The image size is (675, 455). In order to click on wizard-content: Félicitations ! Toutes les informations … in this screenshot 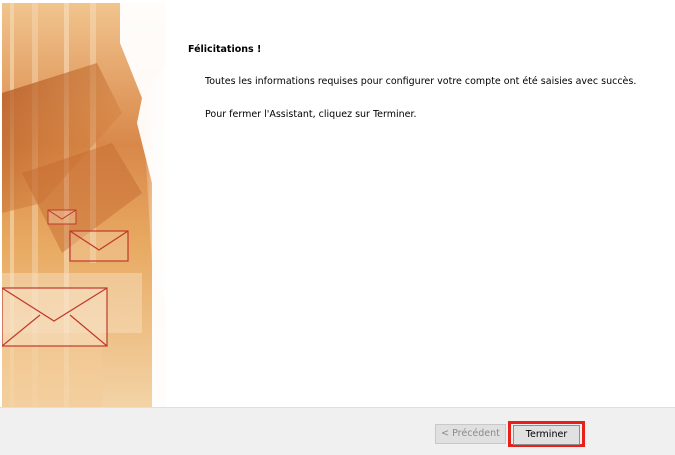, I will do `click(423, 93)`.